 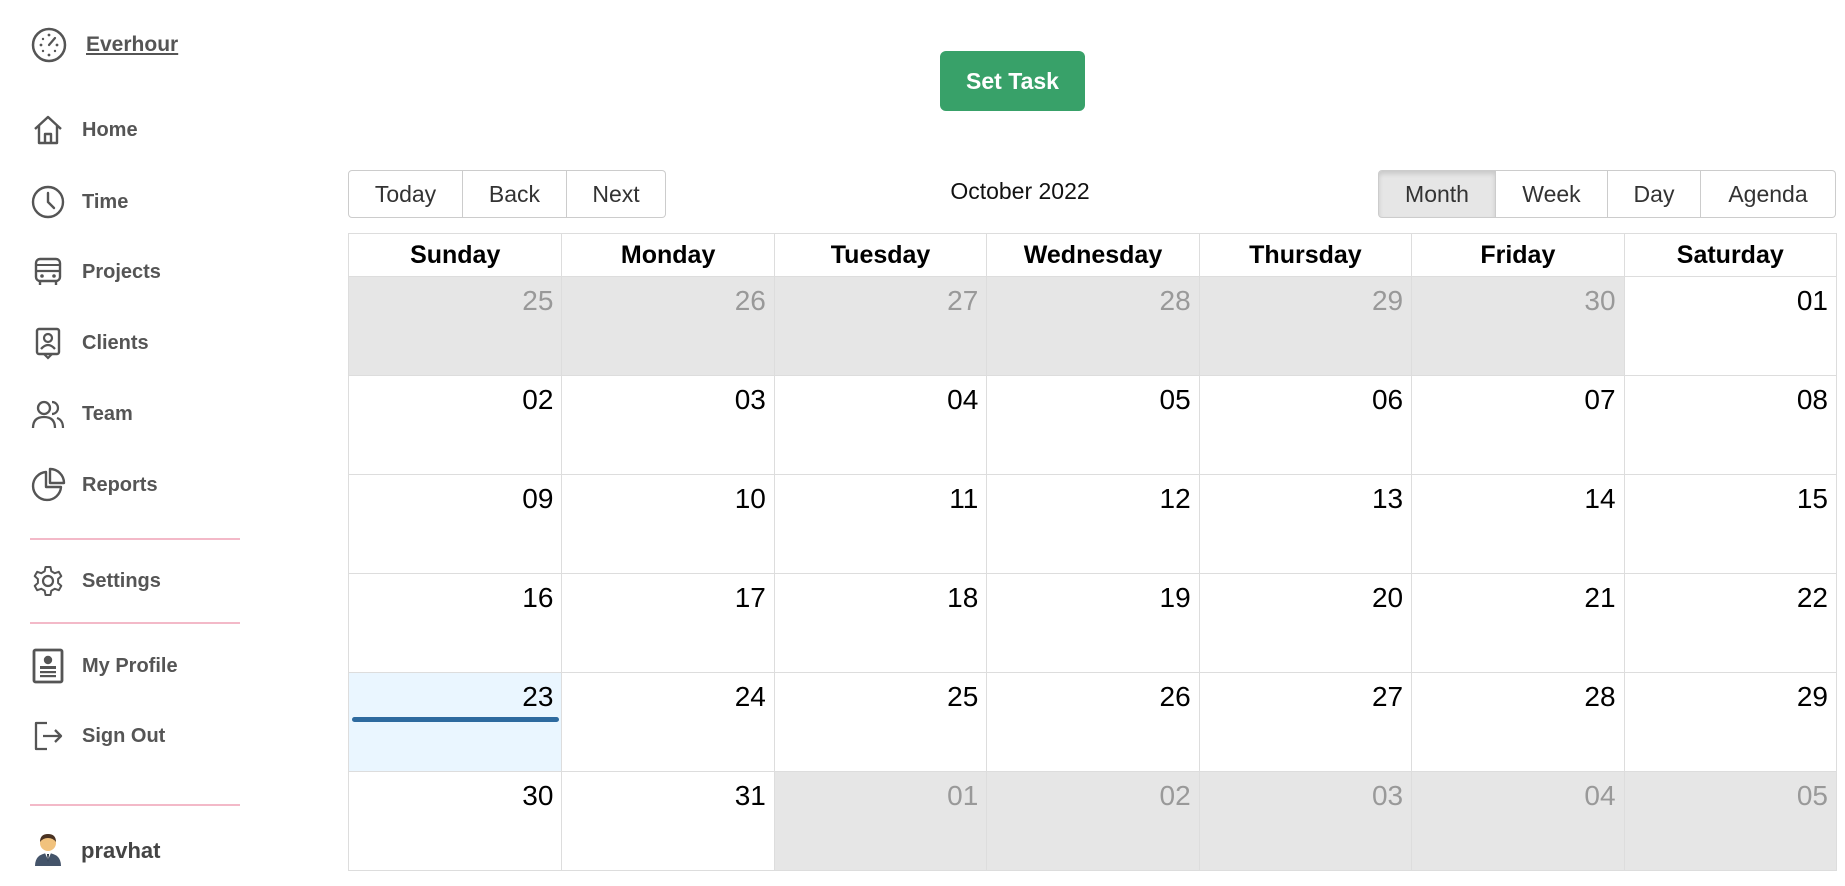 I want to click on day-cell: 21, so click(x=1517, y=623).